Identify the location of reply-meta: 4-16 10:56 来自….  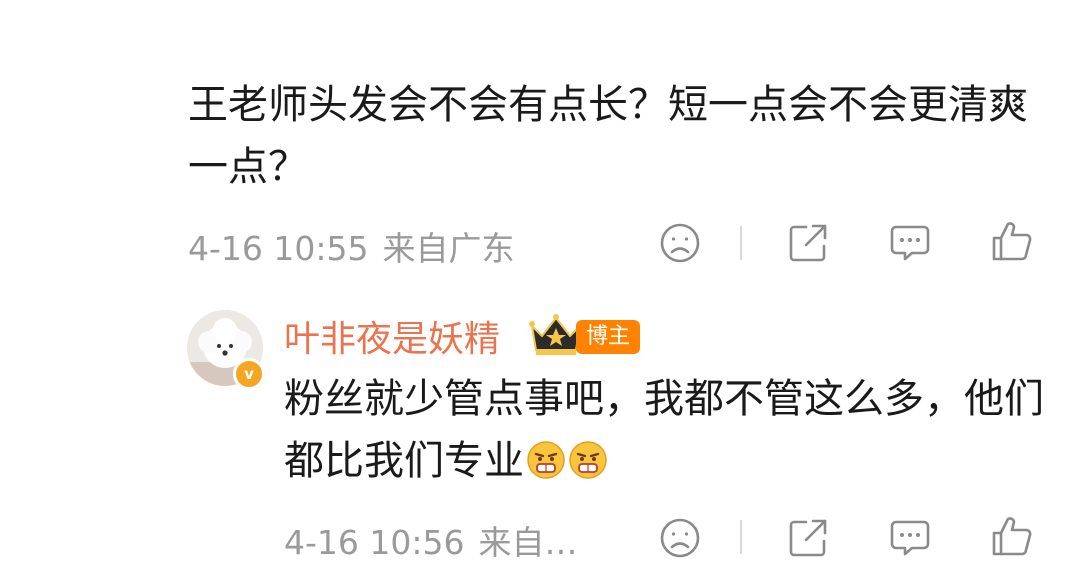
(431, 540).